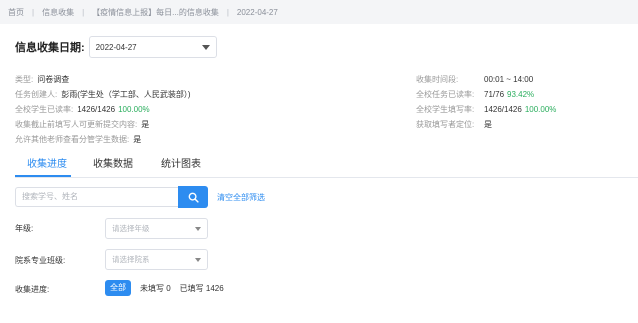  I want to click on info-value: 问卷调查, so click(53, 79).